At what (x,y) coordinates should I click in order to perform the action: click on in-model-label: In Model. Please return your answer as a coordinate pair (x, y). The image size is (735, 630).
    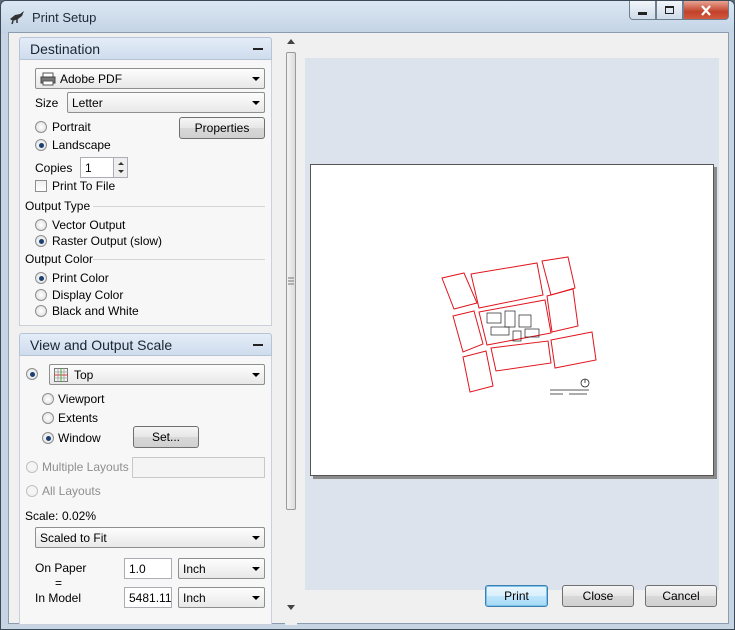
    Looking at the image, I should click on (58, 598).